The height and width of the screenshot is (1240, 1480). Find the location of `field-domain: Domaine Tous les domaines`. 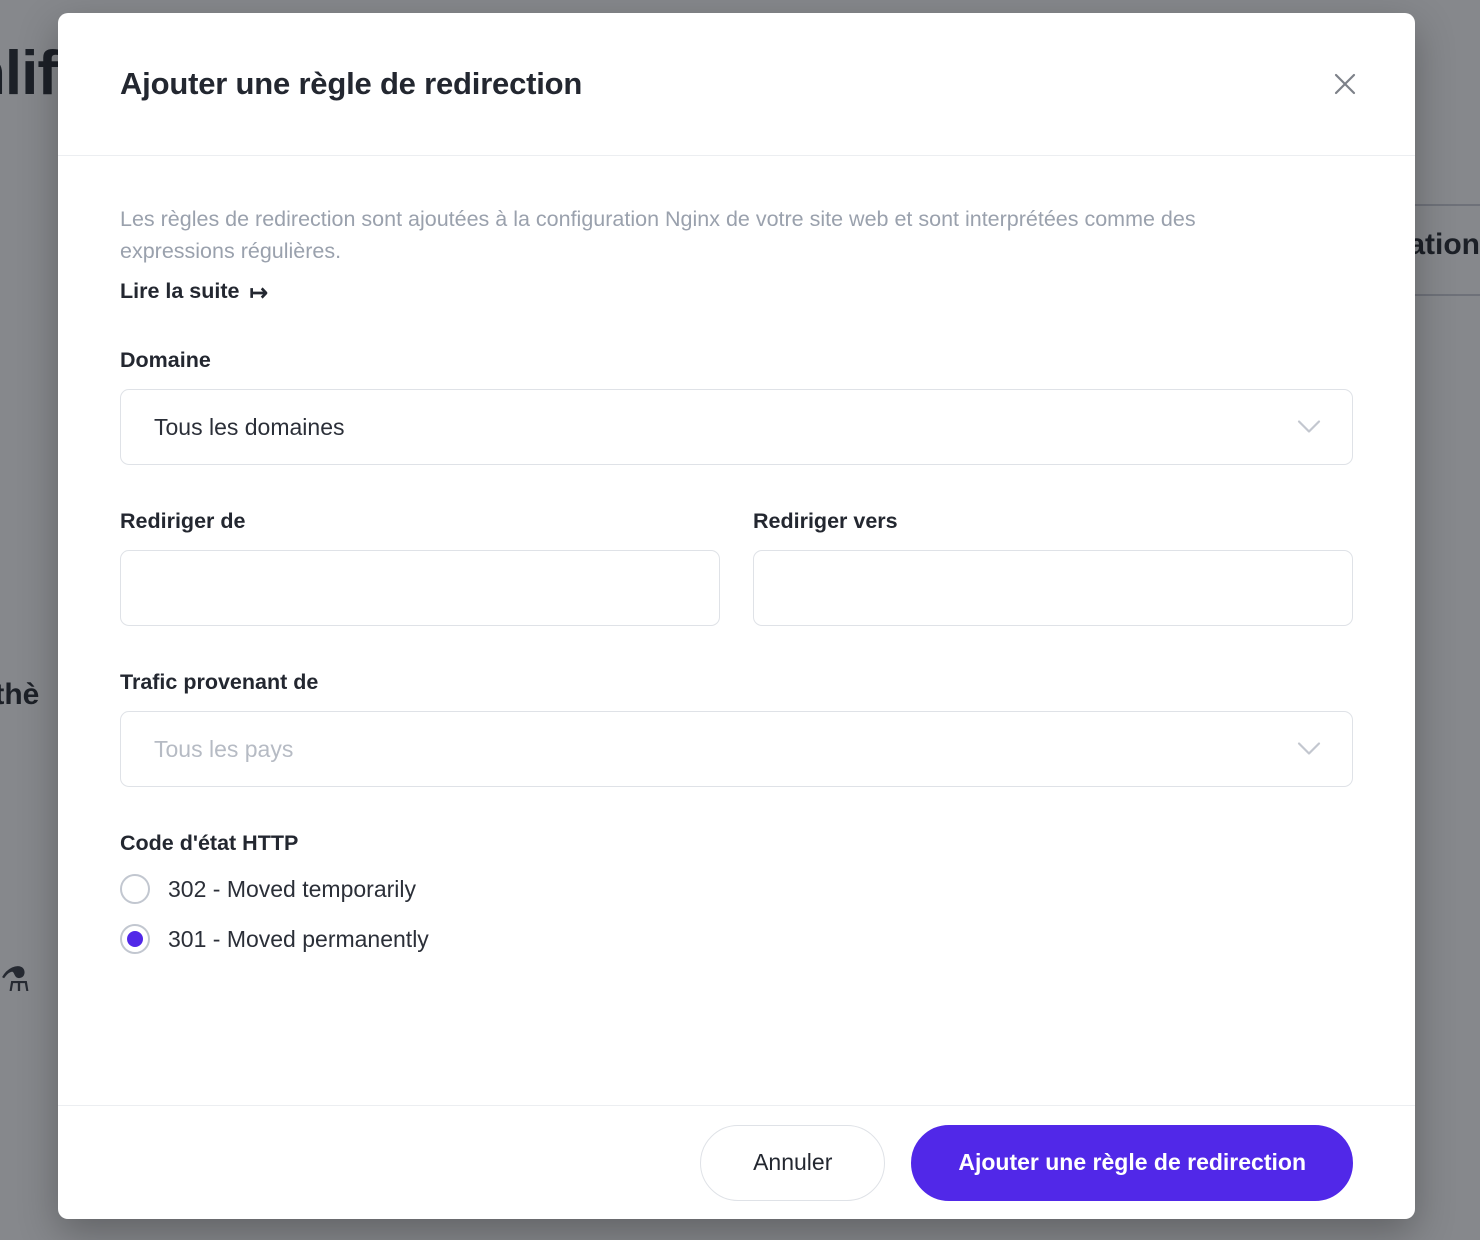

field-domain: Domaine Tous les domaines is located at coordinates (736, 407).